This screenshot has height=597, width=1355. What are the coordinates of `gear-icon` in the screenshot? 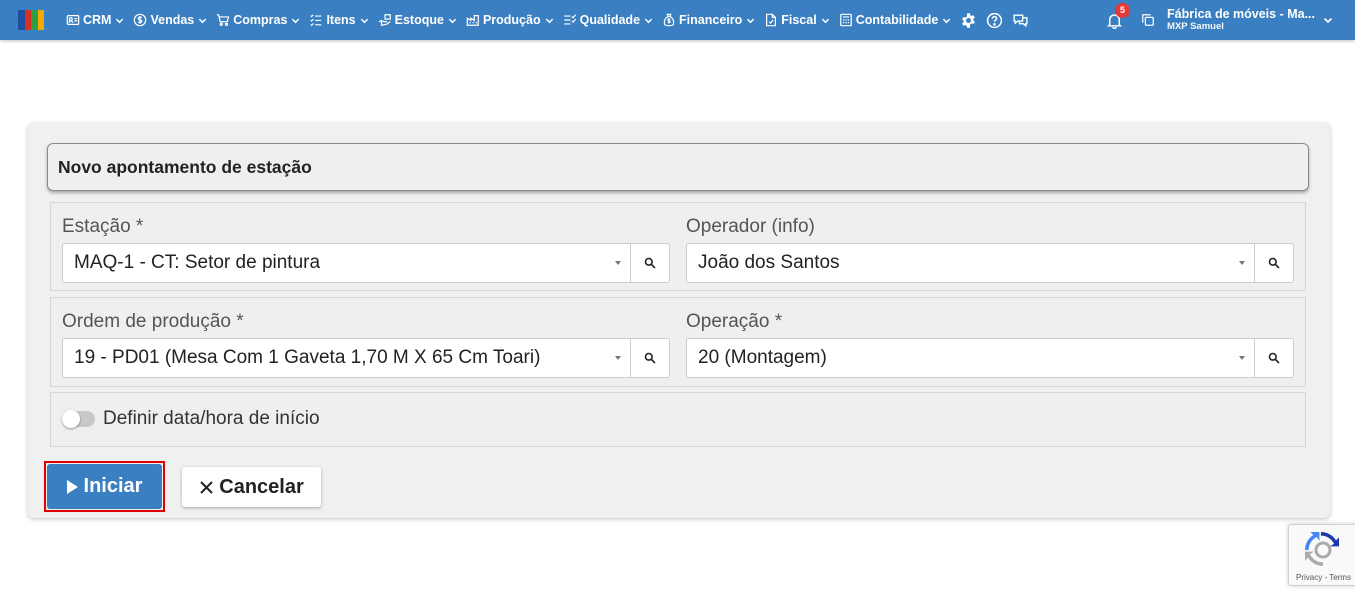 It's located at (969, 20).